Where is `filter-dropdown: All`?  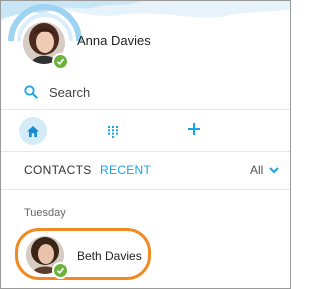 filter-dropdown: All is located at coordinates (265, 170).